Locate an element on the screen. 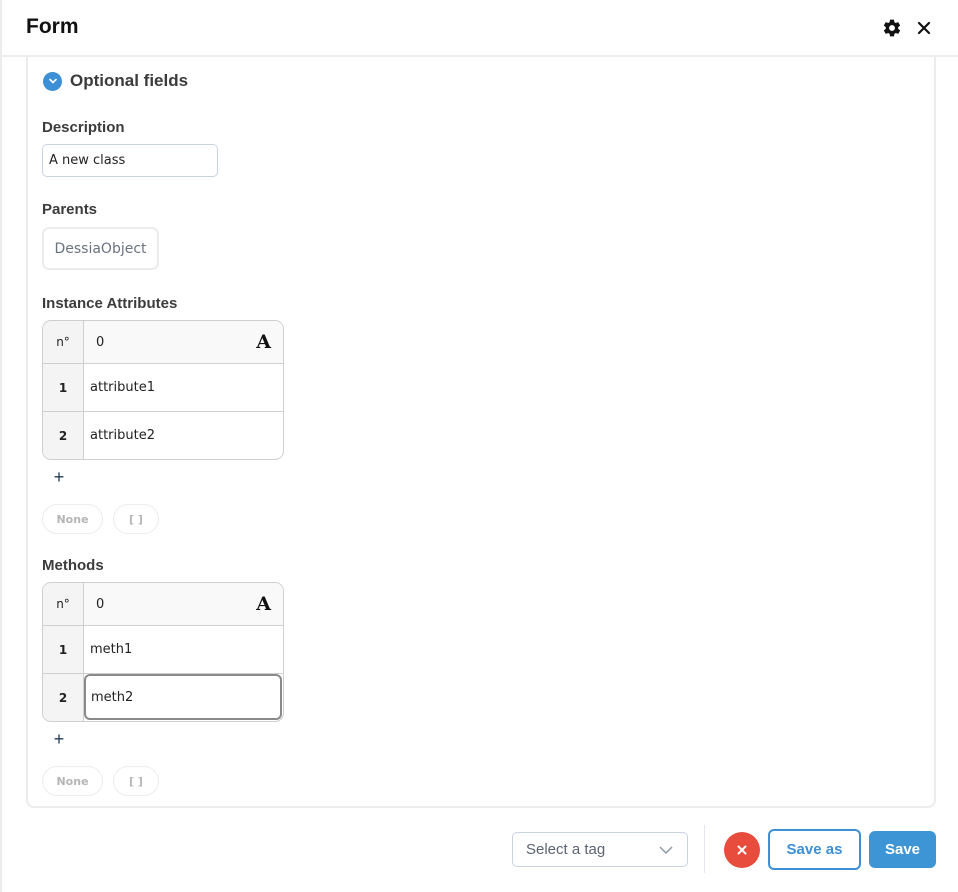 Image resolution: width=958 pixels, height=892 pixels. gear-icon is located at coordinates (892, 28).